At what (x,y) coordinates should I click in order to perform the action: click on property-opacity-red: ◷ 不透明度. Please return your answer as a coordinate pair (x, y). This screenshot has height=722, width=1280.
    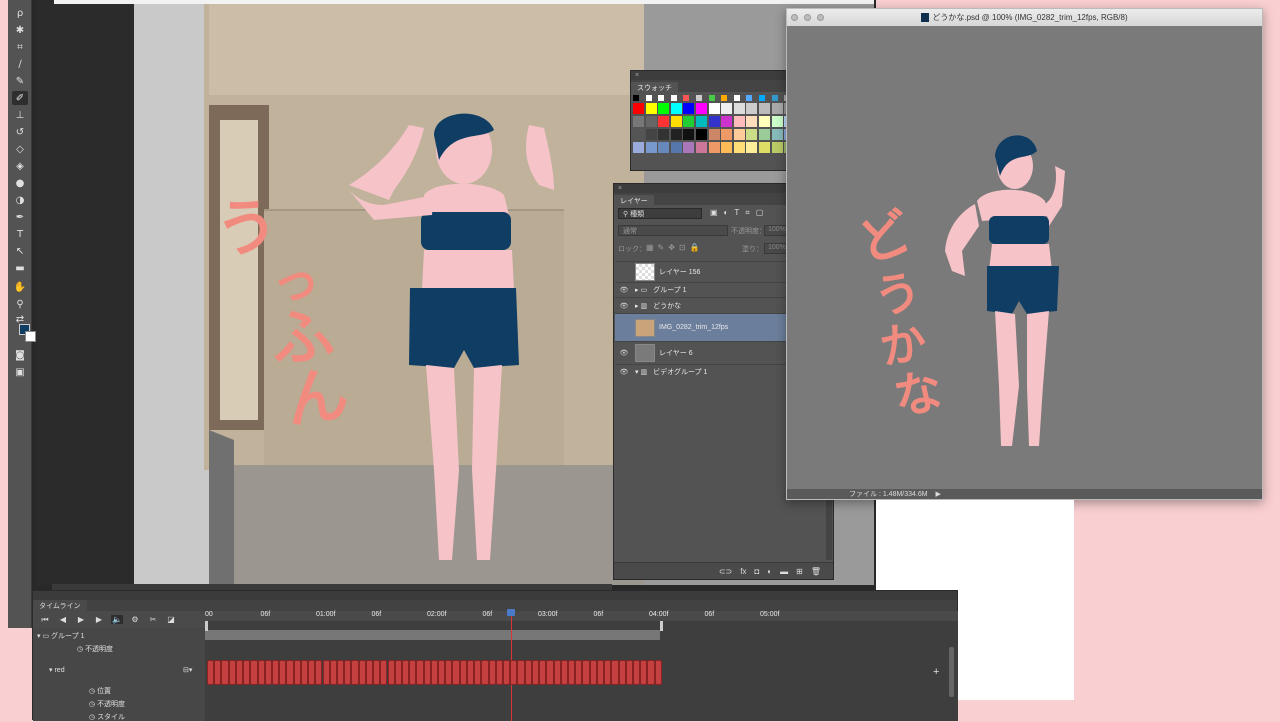
    Looking at the image, I should click on (107, 704).